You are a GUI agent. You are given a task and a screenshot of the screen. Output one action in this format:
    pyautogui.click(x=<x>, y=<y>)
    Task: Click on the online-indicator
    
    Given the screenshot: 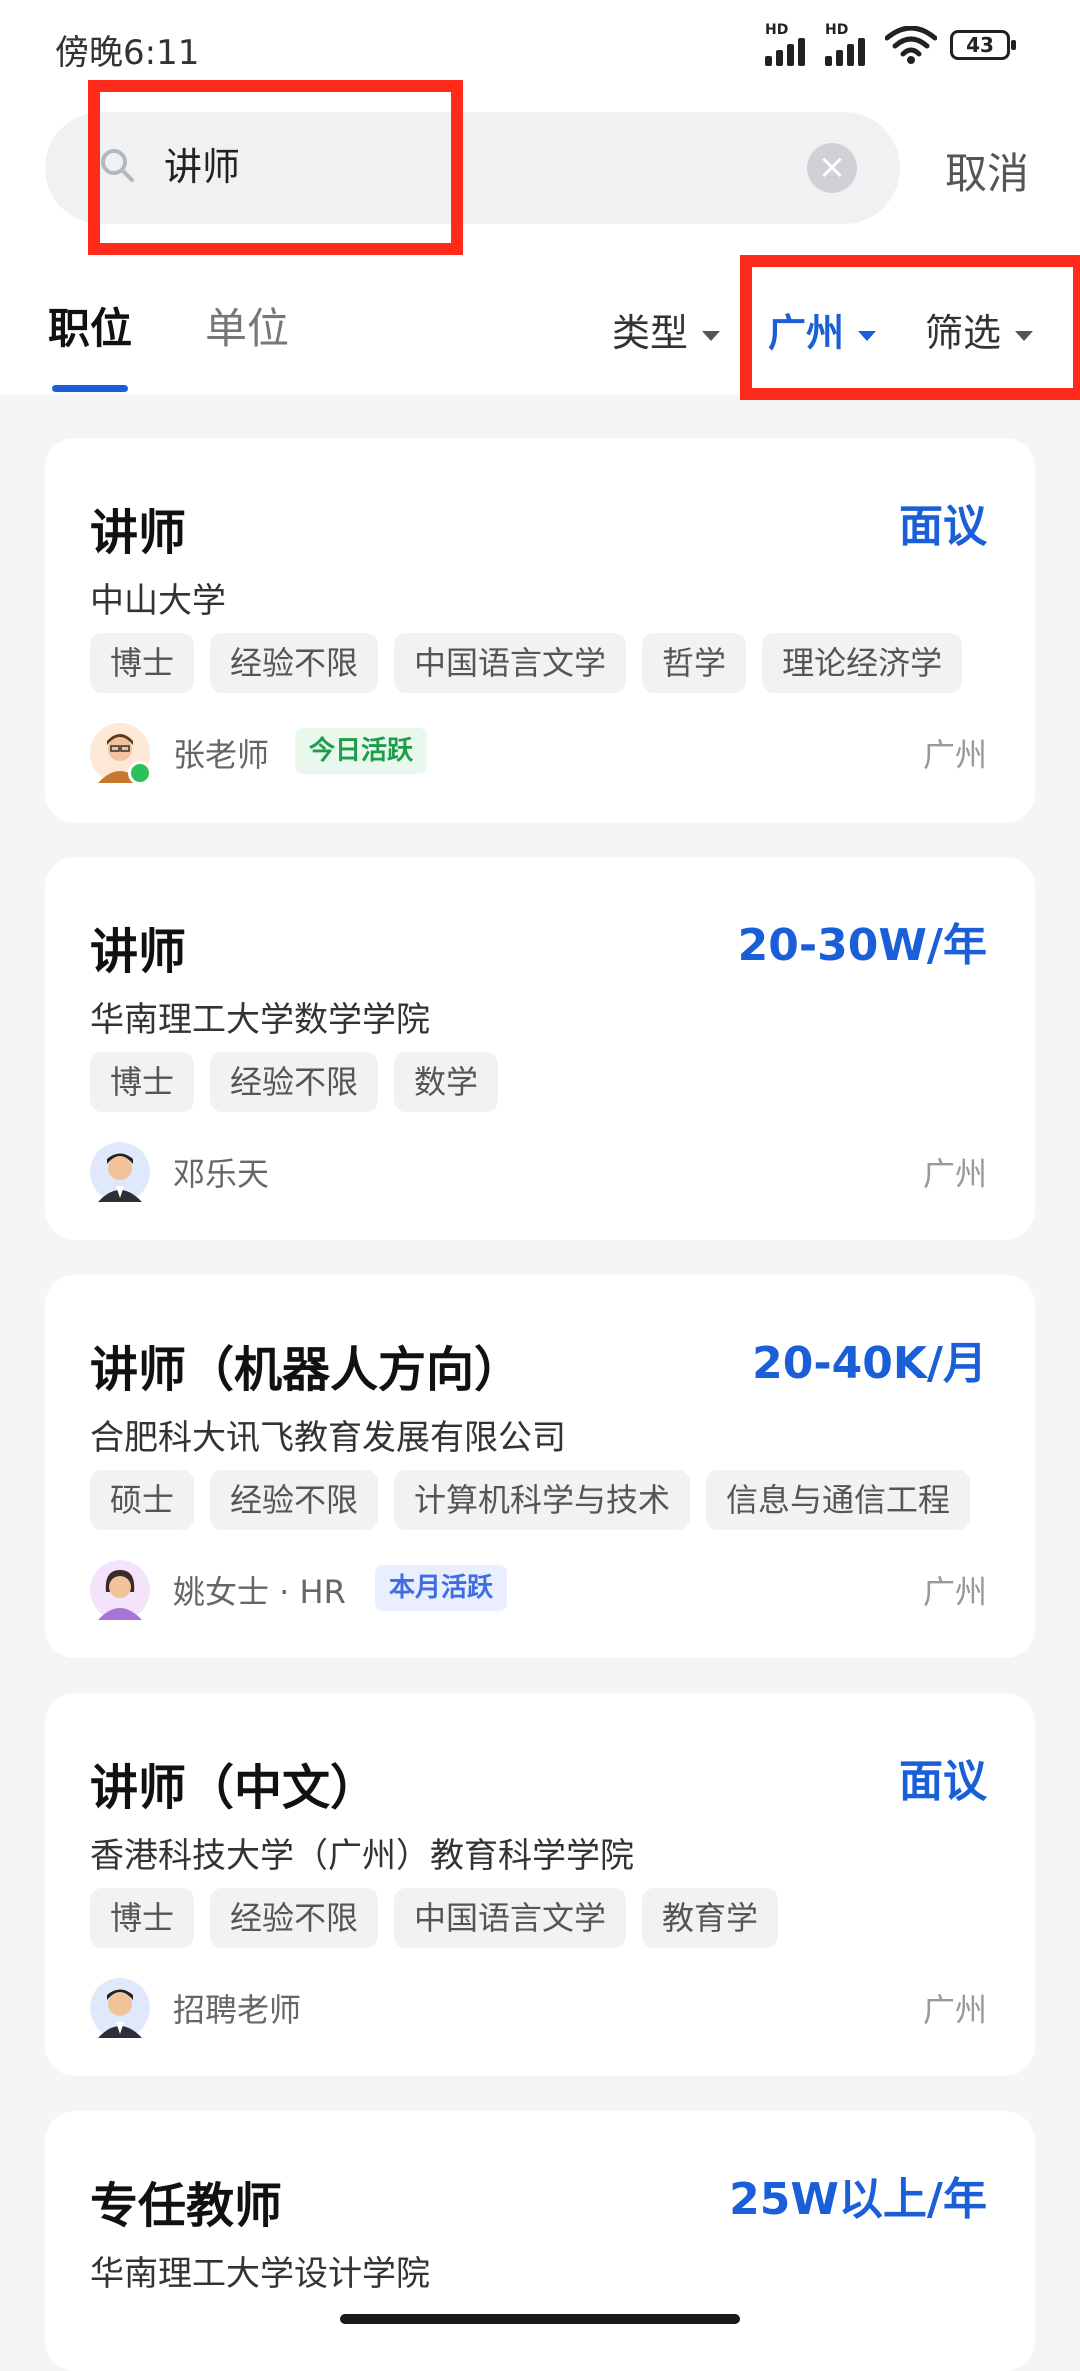 What is the action you would take?
    pyautogui.click(x=140, y=773)
    